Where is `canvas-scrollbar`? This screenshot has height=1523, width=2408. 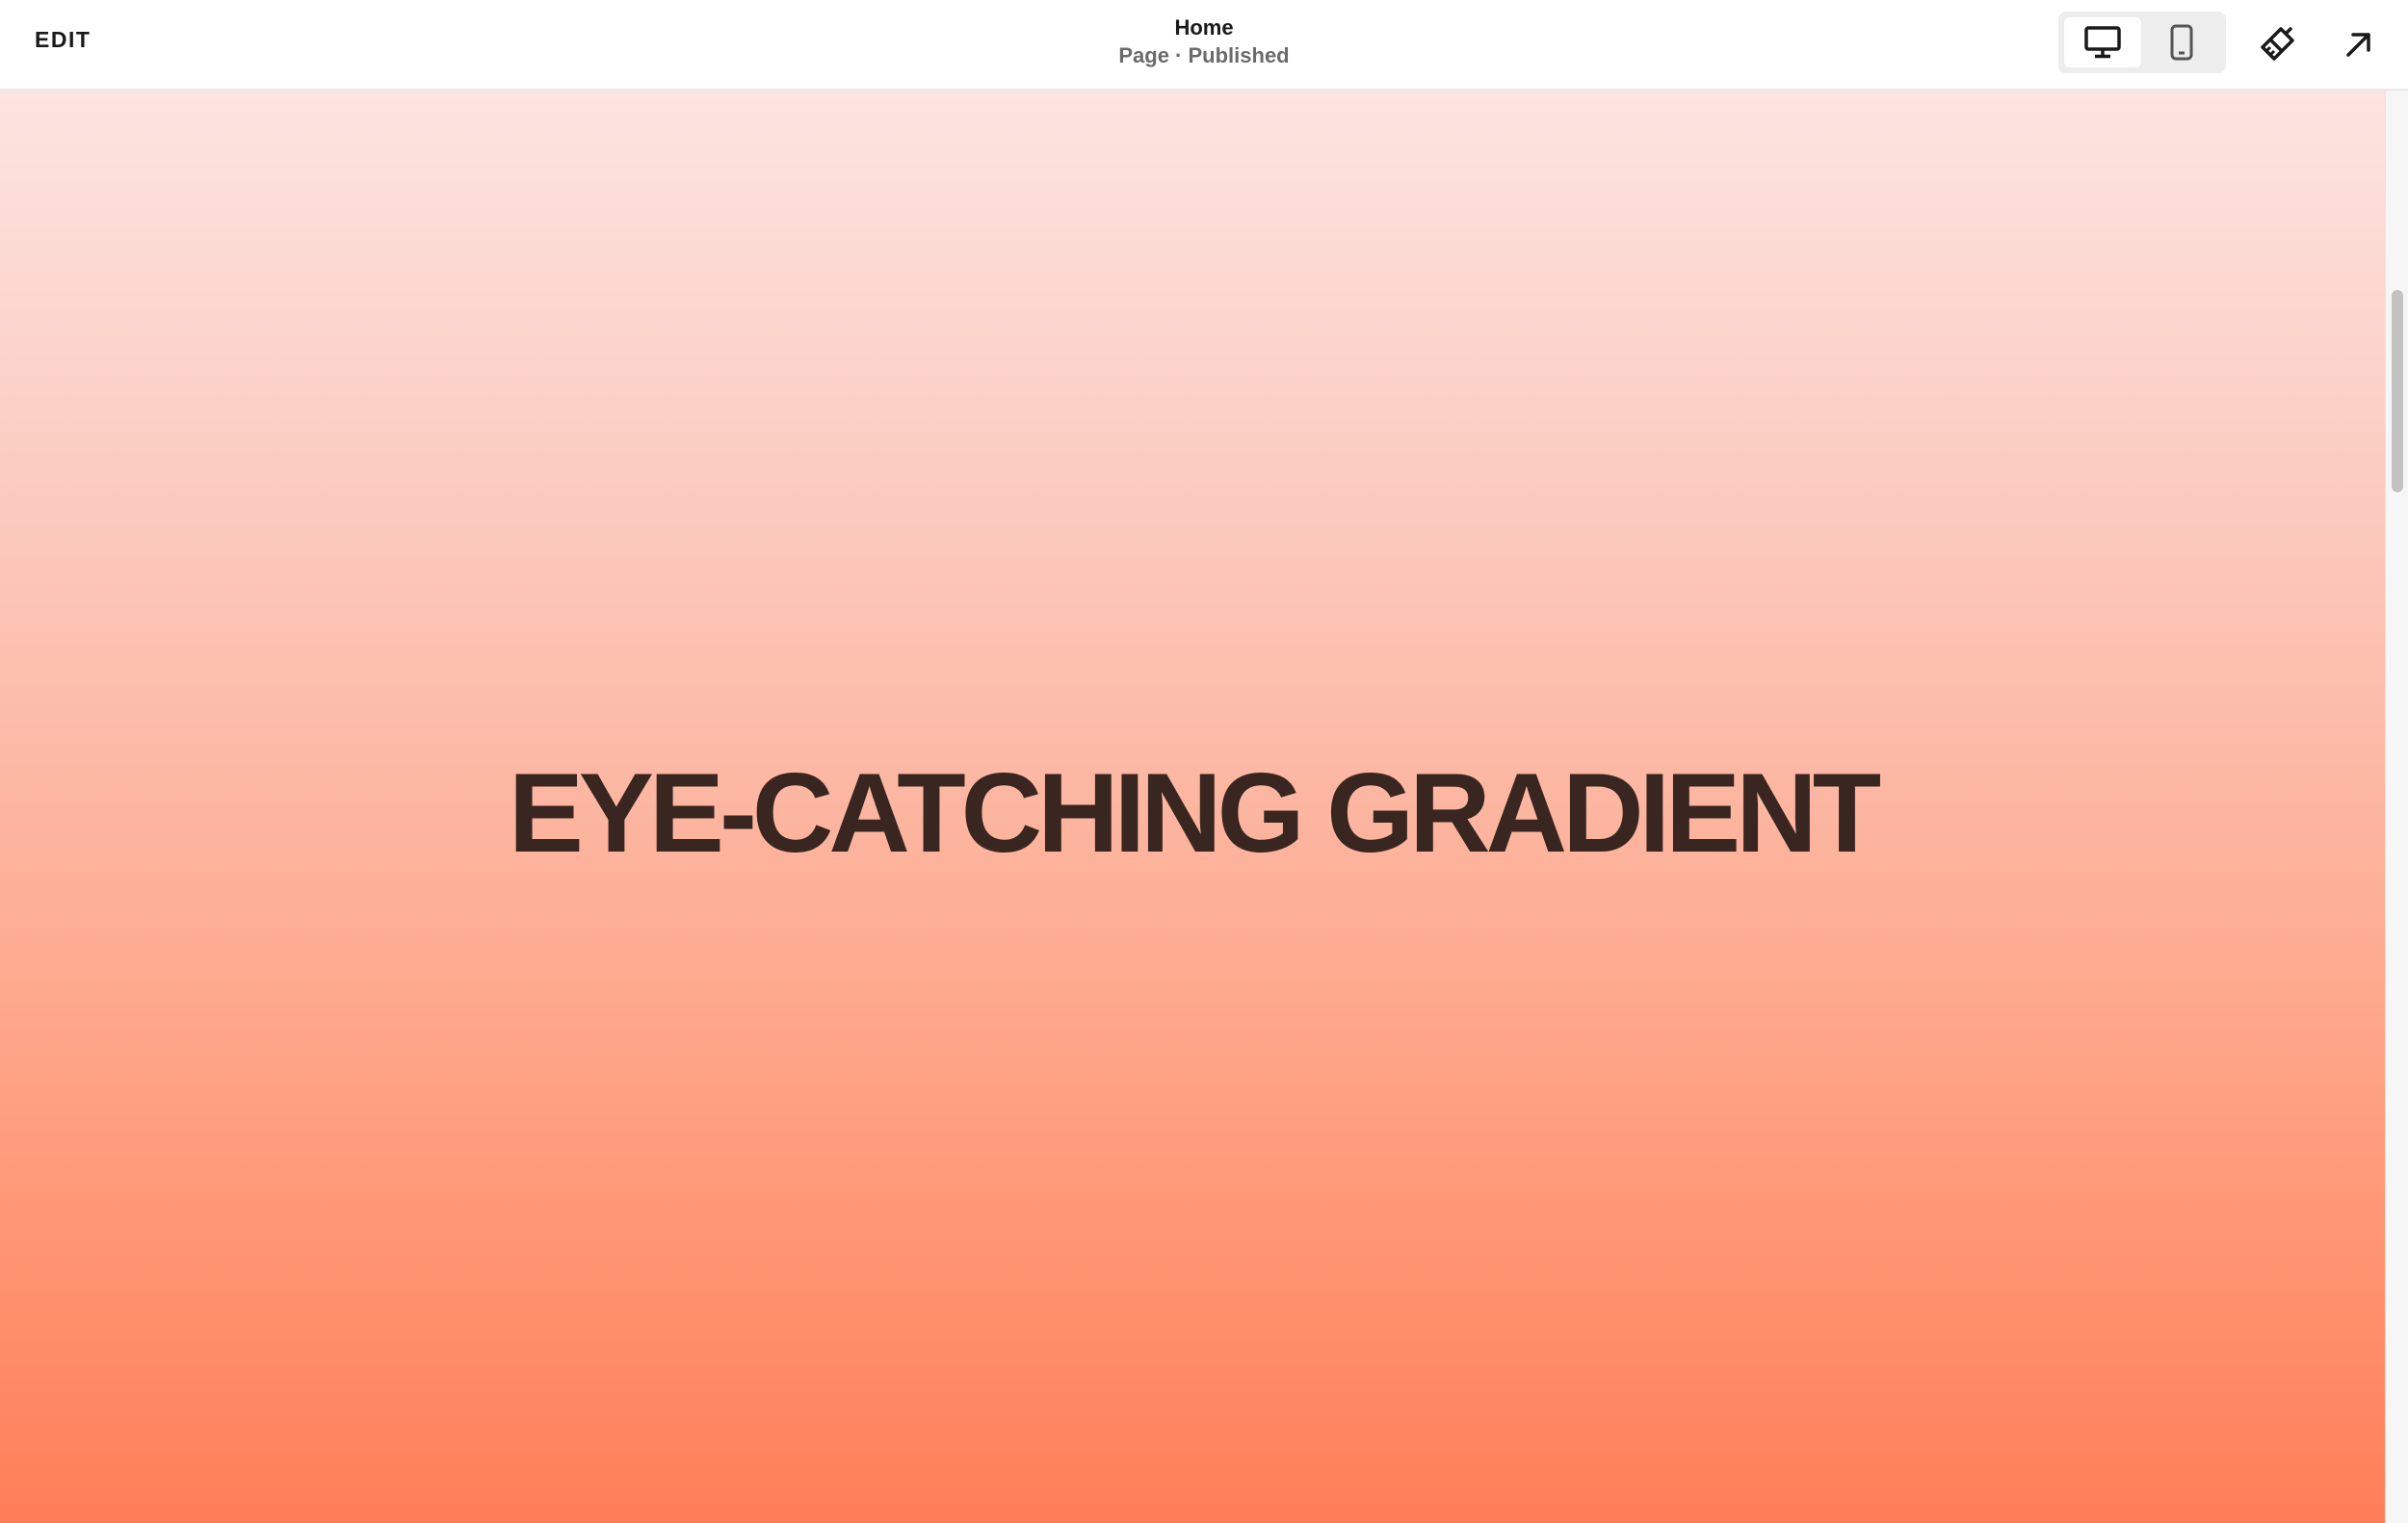 canvas-scrollbar is located at coordinates (2396, 807).